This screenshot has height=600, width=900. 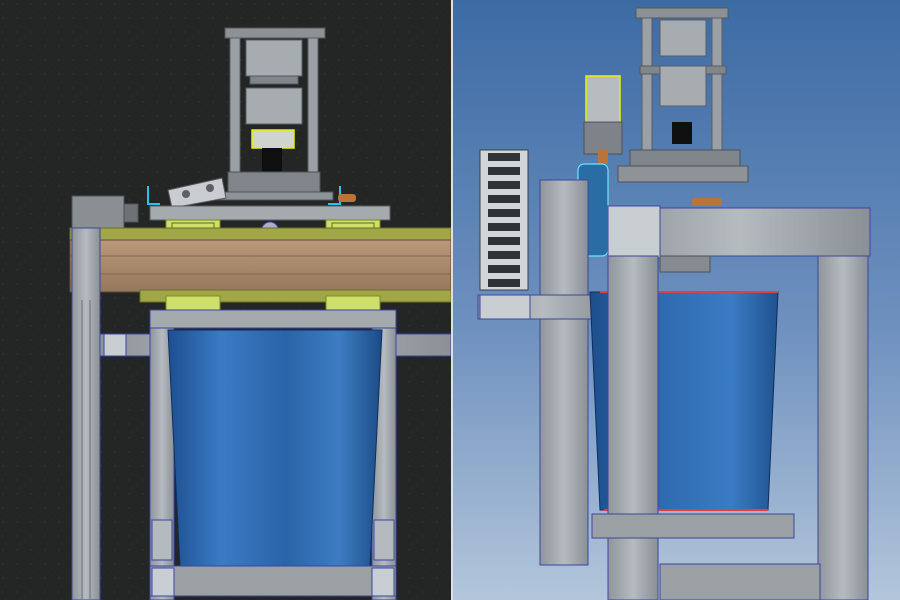 I want to click on mount-clamp, so click(x=685, y=264).